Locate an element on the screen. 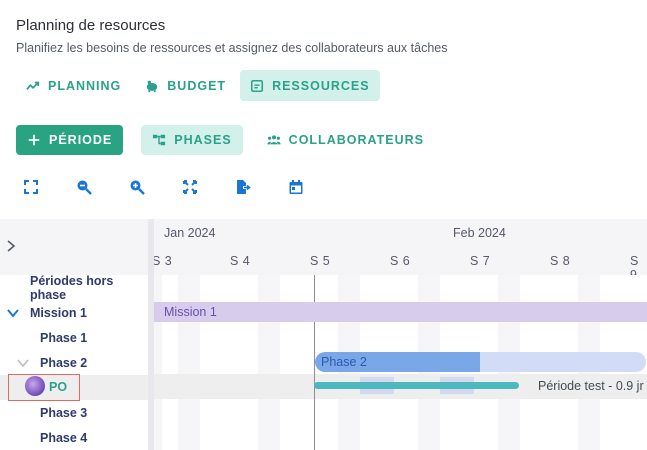 The image size is (647, 450). zoom-out-icon is located at coordinates (84, 187).